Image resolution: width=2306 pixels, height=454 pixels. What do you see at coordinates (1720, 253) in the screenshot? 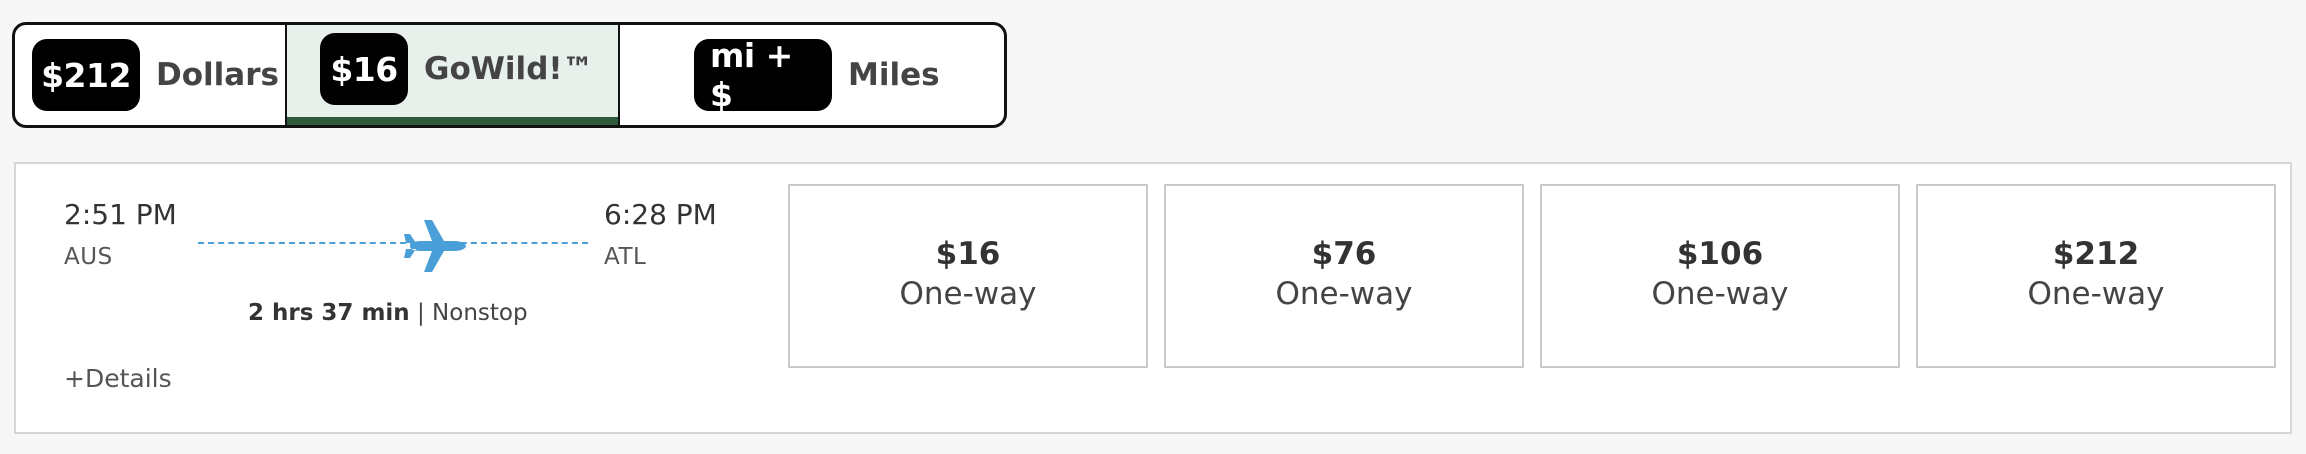
I see `price-amount: $106` at bounding box center [1720, 253].